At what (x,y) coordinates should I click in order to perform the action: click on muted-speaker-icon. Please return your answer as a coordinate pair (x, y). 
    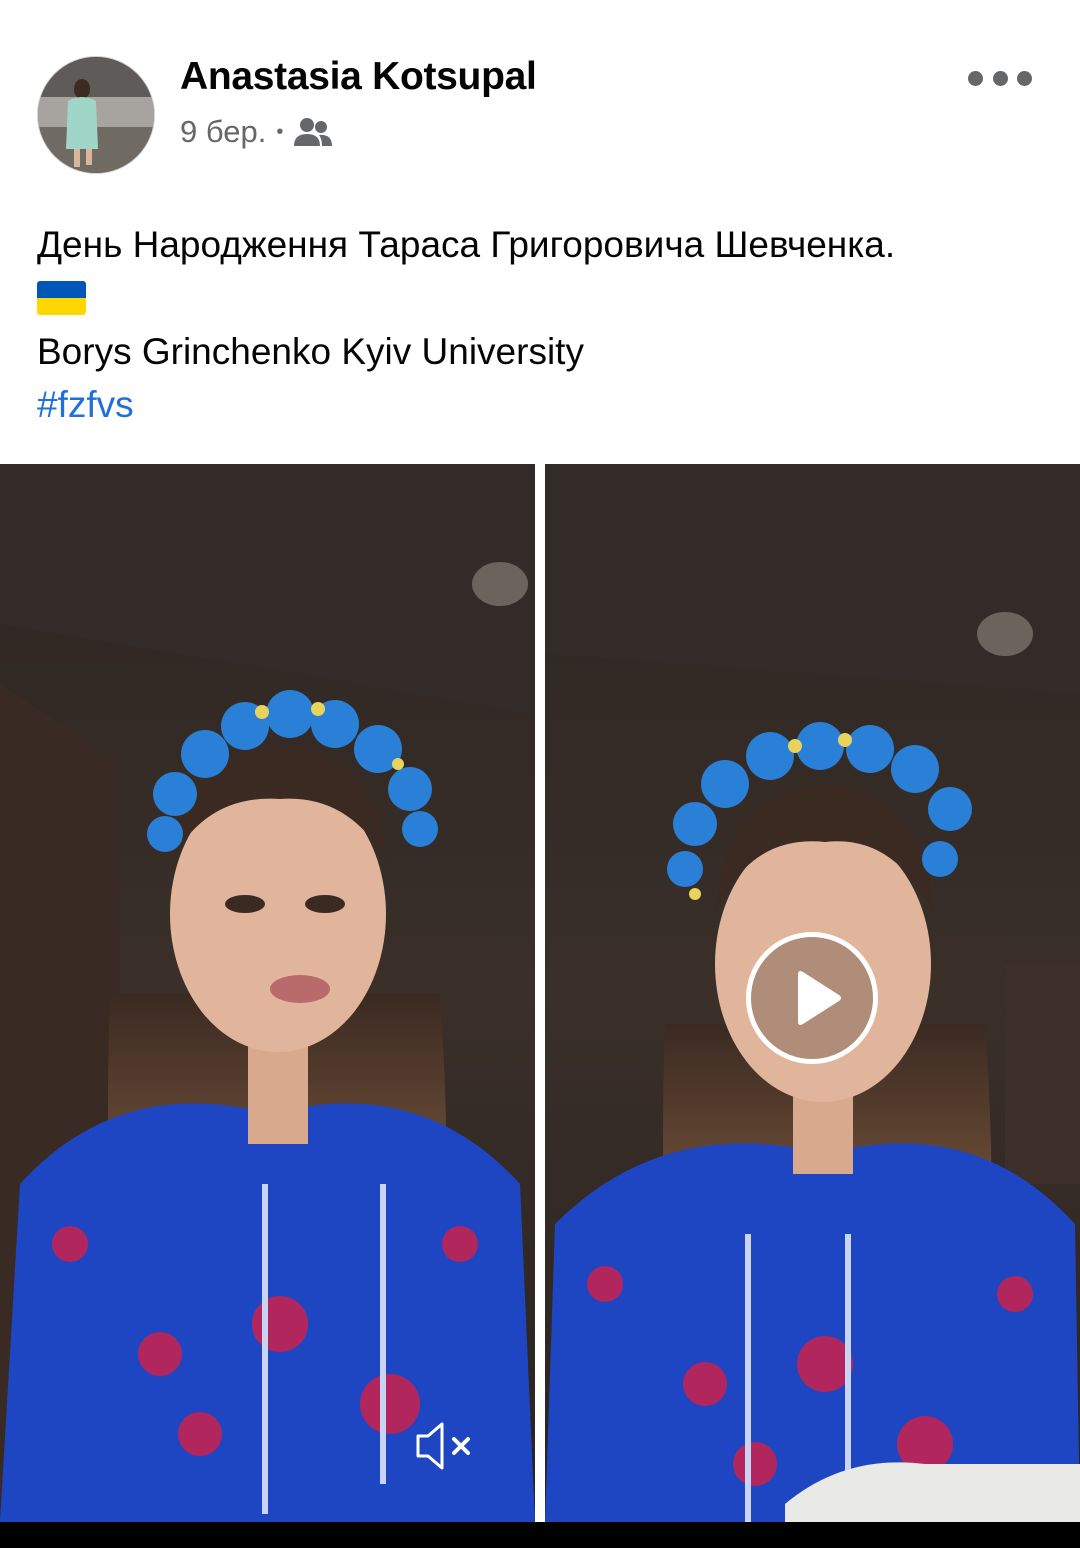
    Looking at the image, I should click on (444, 1446).